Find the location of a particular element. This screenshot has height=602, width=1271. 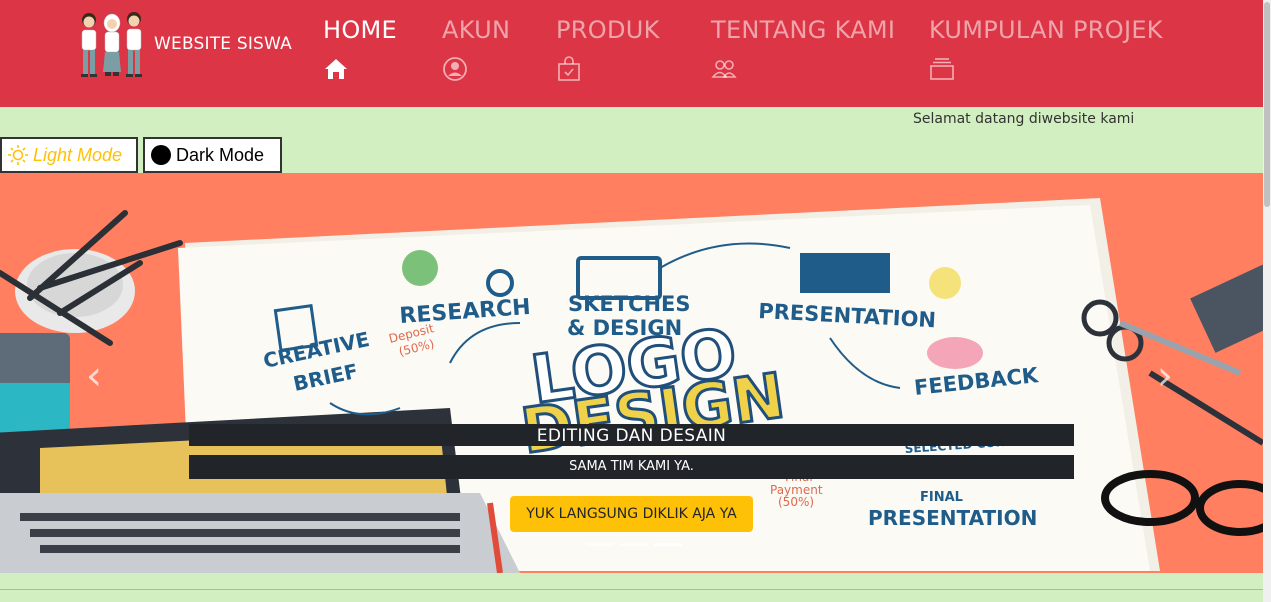

students-logo is located at coordinates (111, 44).